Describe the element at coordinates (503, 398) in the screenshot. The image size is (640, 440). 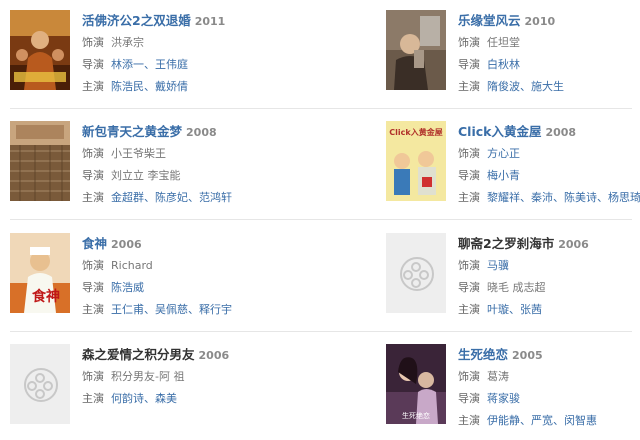
I see `director-value: 蒋家骏` at that location.